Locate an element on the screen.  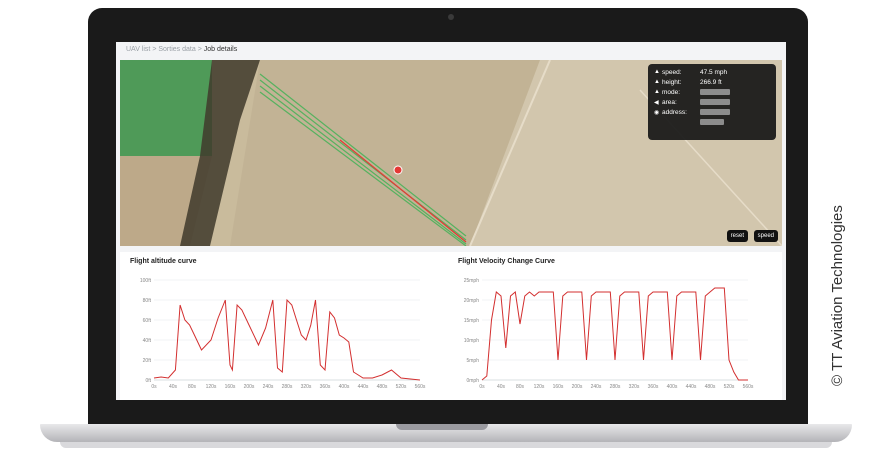
speed-button: speed is located at coordinates (765, 236).